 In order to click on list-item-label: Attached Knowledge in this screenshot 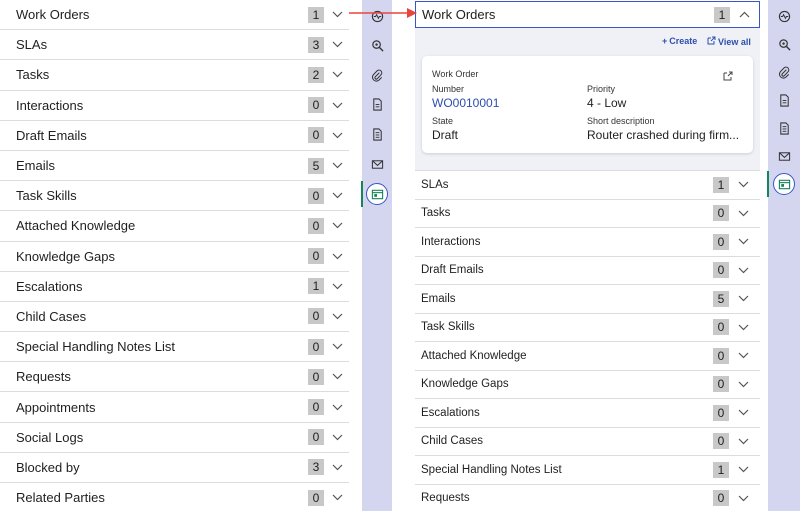, I will do `click(474, 355)`.